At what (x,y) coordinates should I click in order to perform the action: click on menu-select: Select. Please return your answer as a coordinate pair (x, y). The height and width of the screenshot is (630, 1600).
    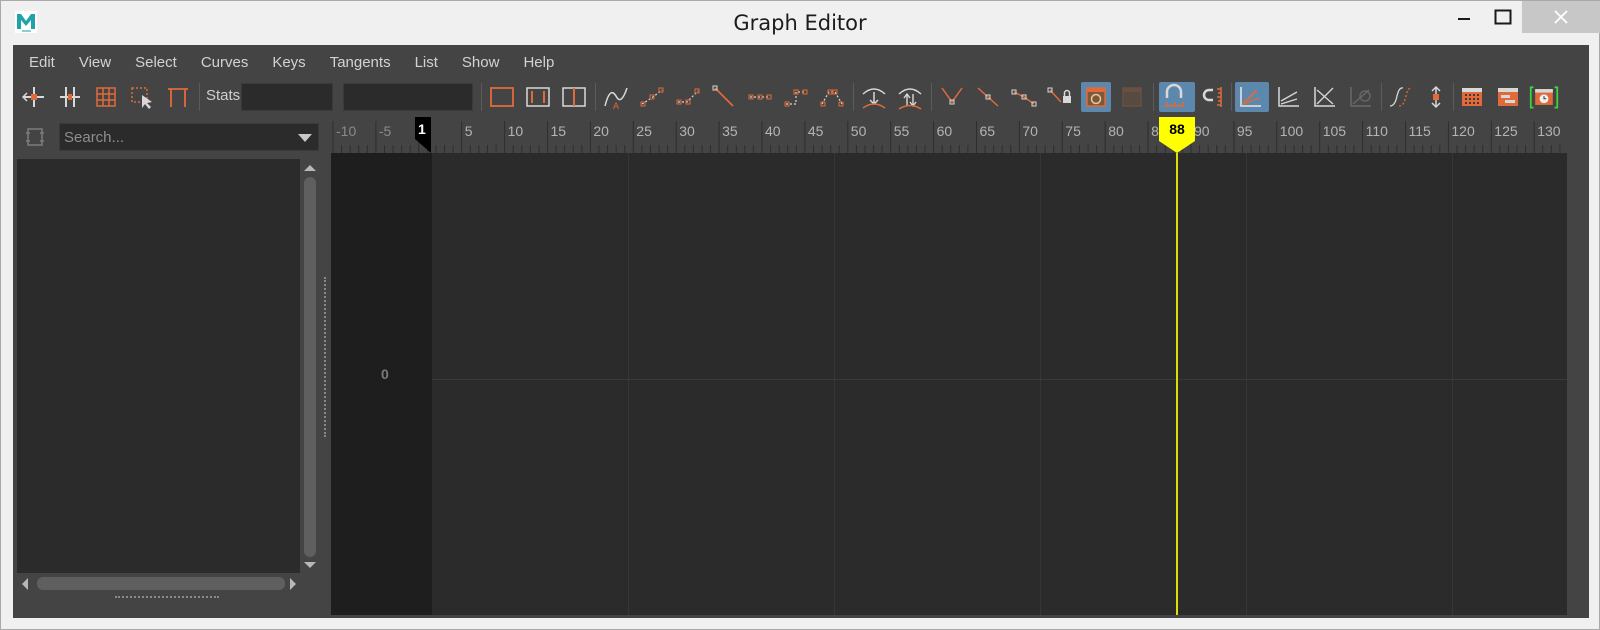
    Looking at the image, I should click on (156, 62).